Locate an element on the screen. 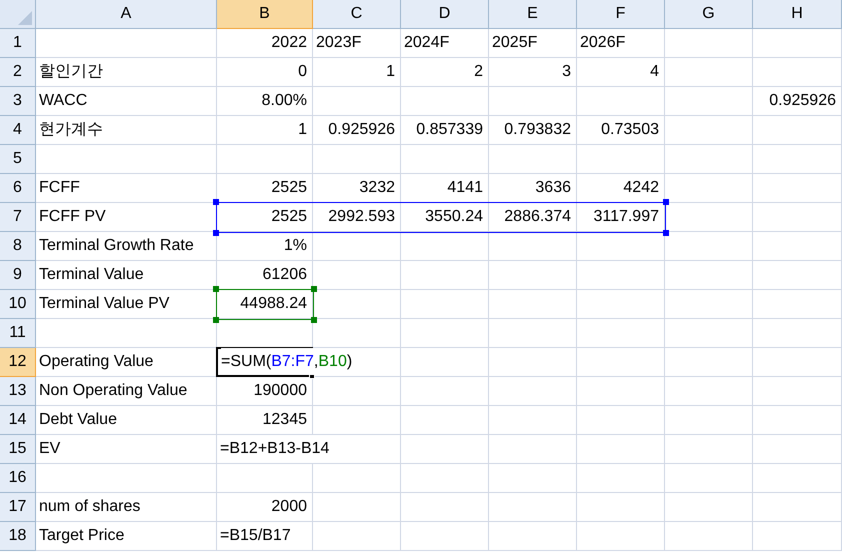 Image resolution: width=842 pixels, height=552 pixels. row-header: 12 is located at coordinates (18, 362).